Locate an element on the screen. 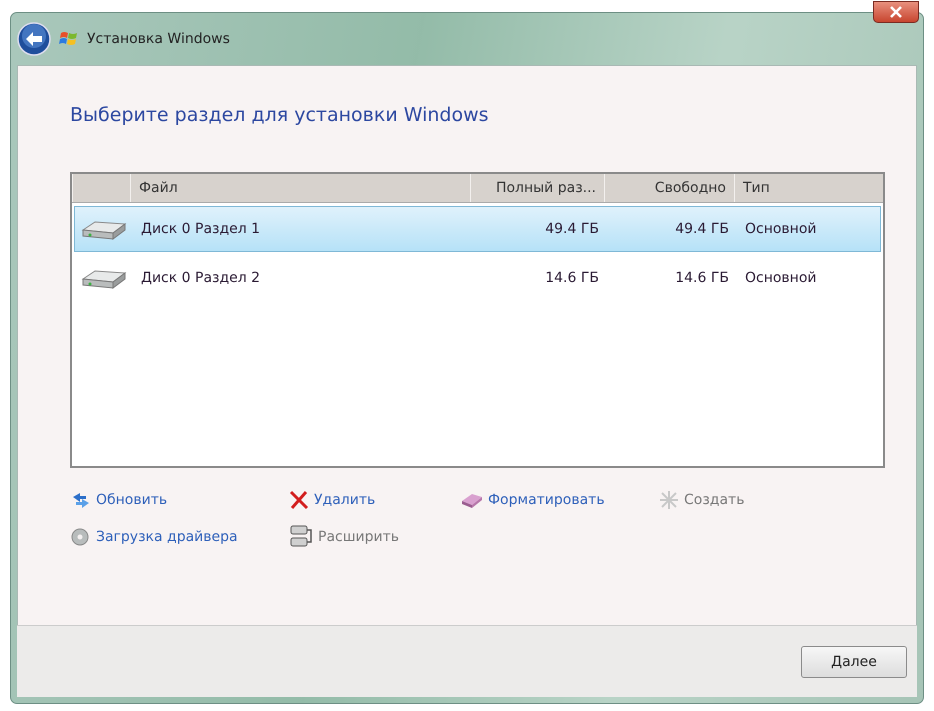 This screenshot has height=711, width=934. table-cell-text: Диск 0 Раздел 2 is located at coordinates (201, 278).